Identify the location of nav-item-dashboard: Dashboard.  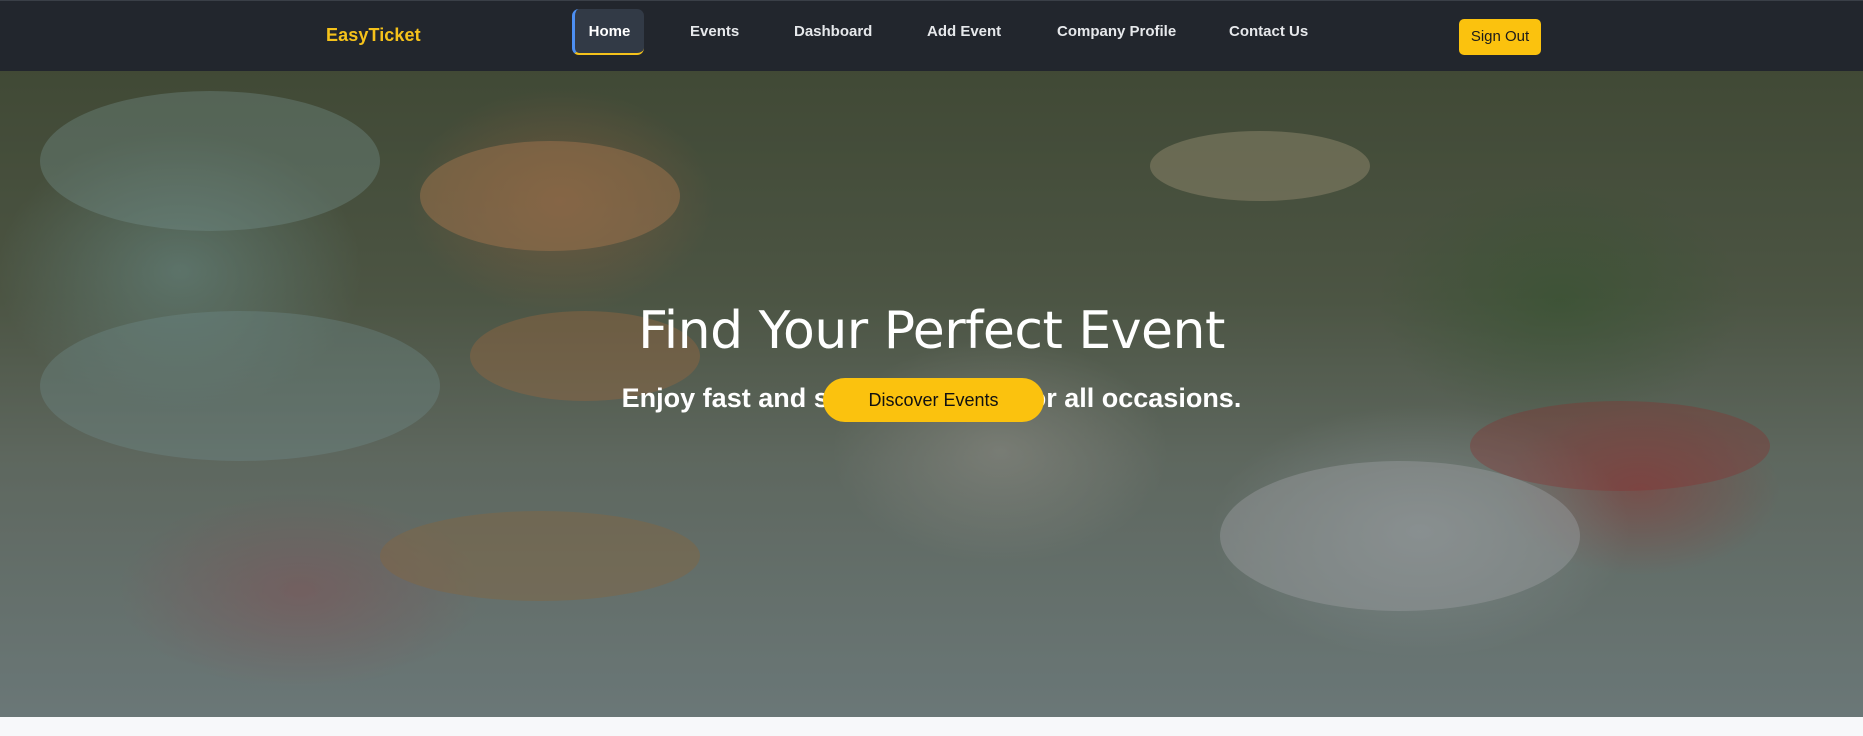
(833, 32).